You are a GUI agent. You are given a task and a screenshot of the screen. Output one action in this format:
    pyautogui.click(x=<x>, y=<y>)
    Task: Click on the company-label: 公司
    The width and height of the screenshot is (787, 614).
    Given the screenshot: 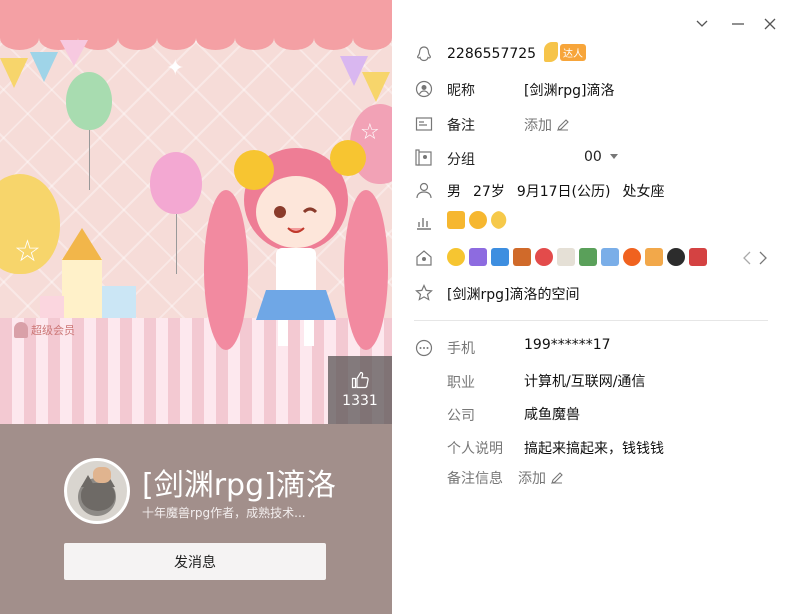 What is the action you would take?
    pyautogui.click(x=461, y=416)
    